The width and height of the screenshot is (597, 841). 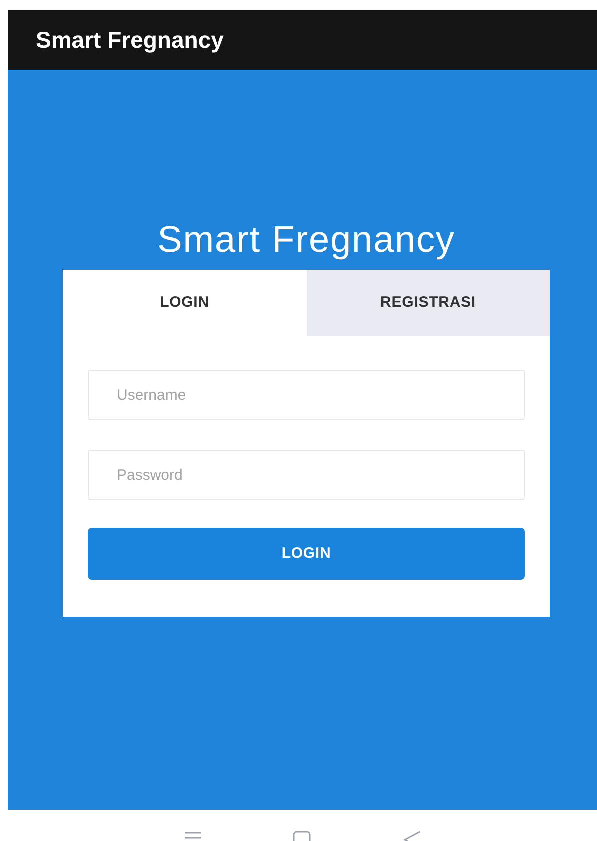 What do you see at coordinates (130, 40) in the screenshot?
I see `app-title: Smart Fregnancy` at bounding box center [130, 40].